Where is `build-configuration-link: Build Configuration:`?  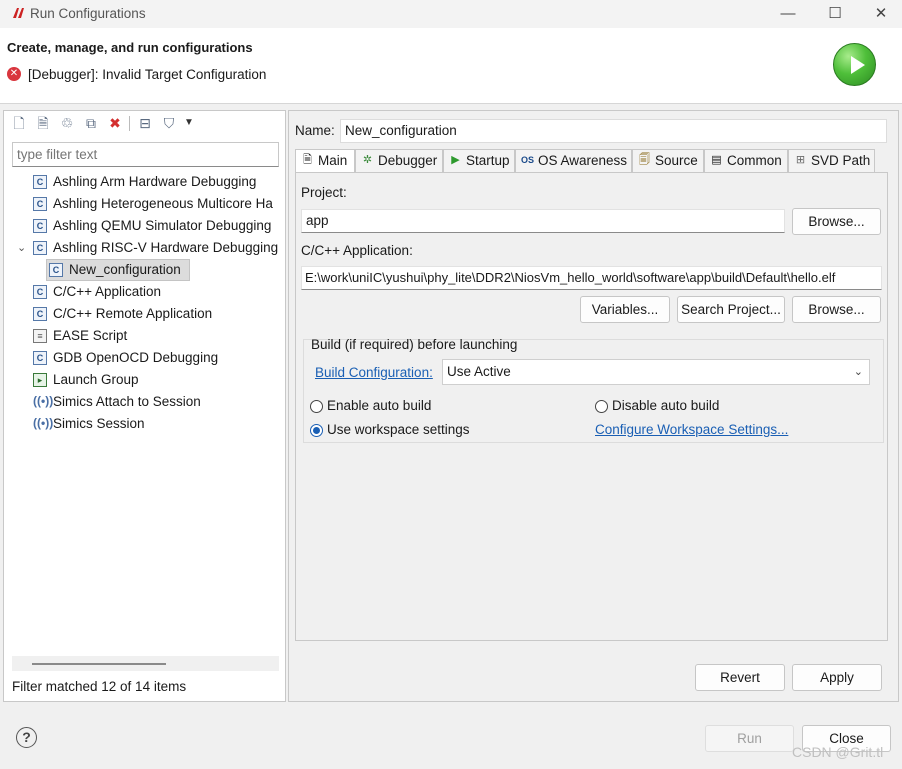 build-configuration-link: Build Configuration: is located at coordinates (374, 372).